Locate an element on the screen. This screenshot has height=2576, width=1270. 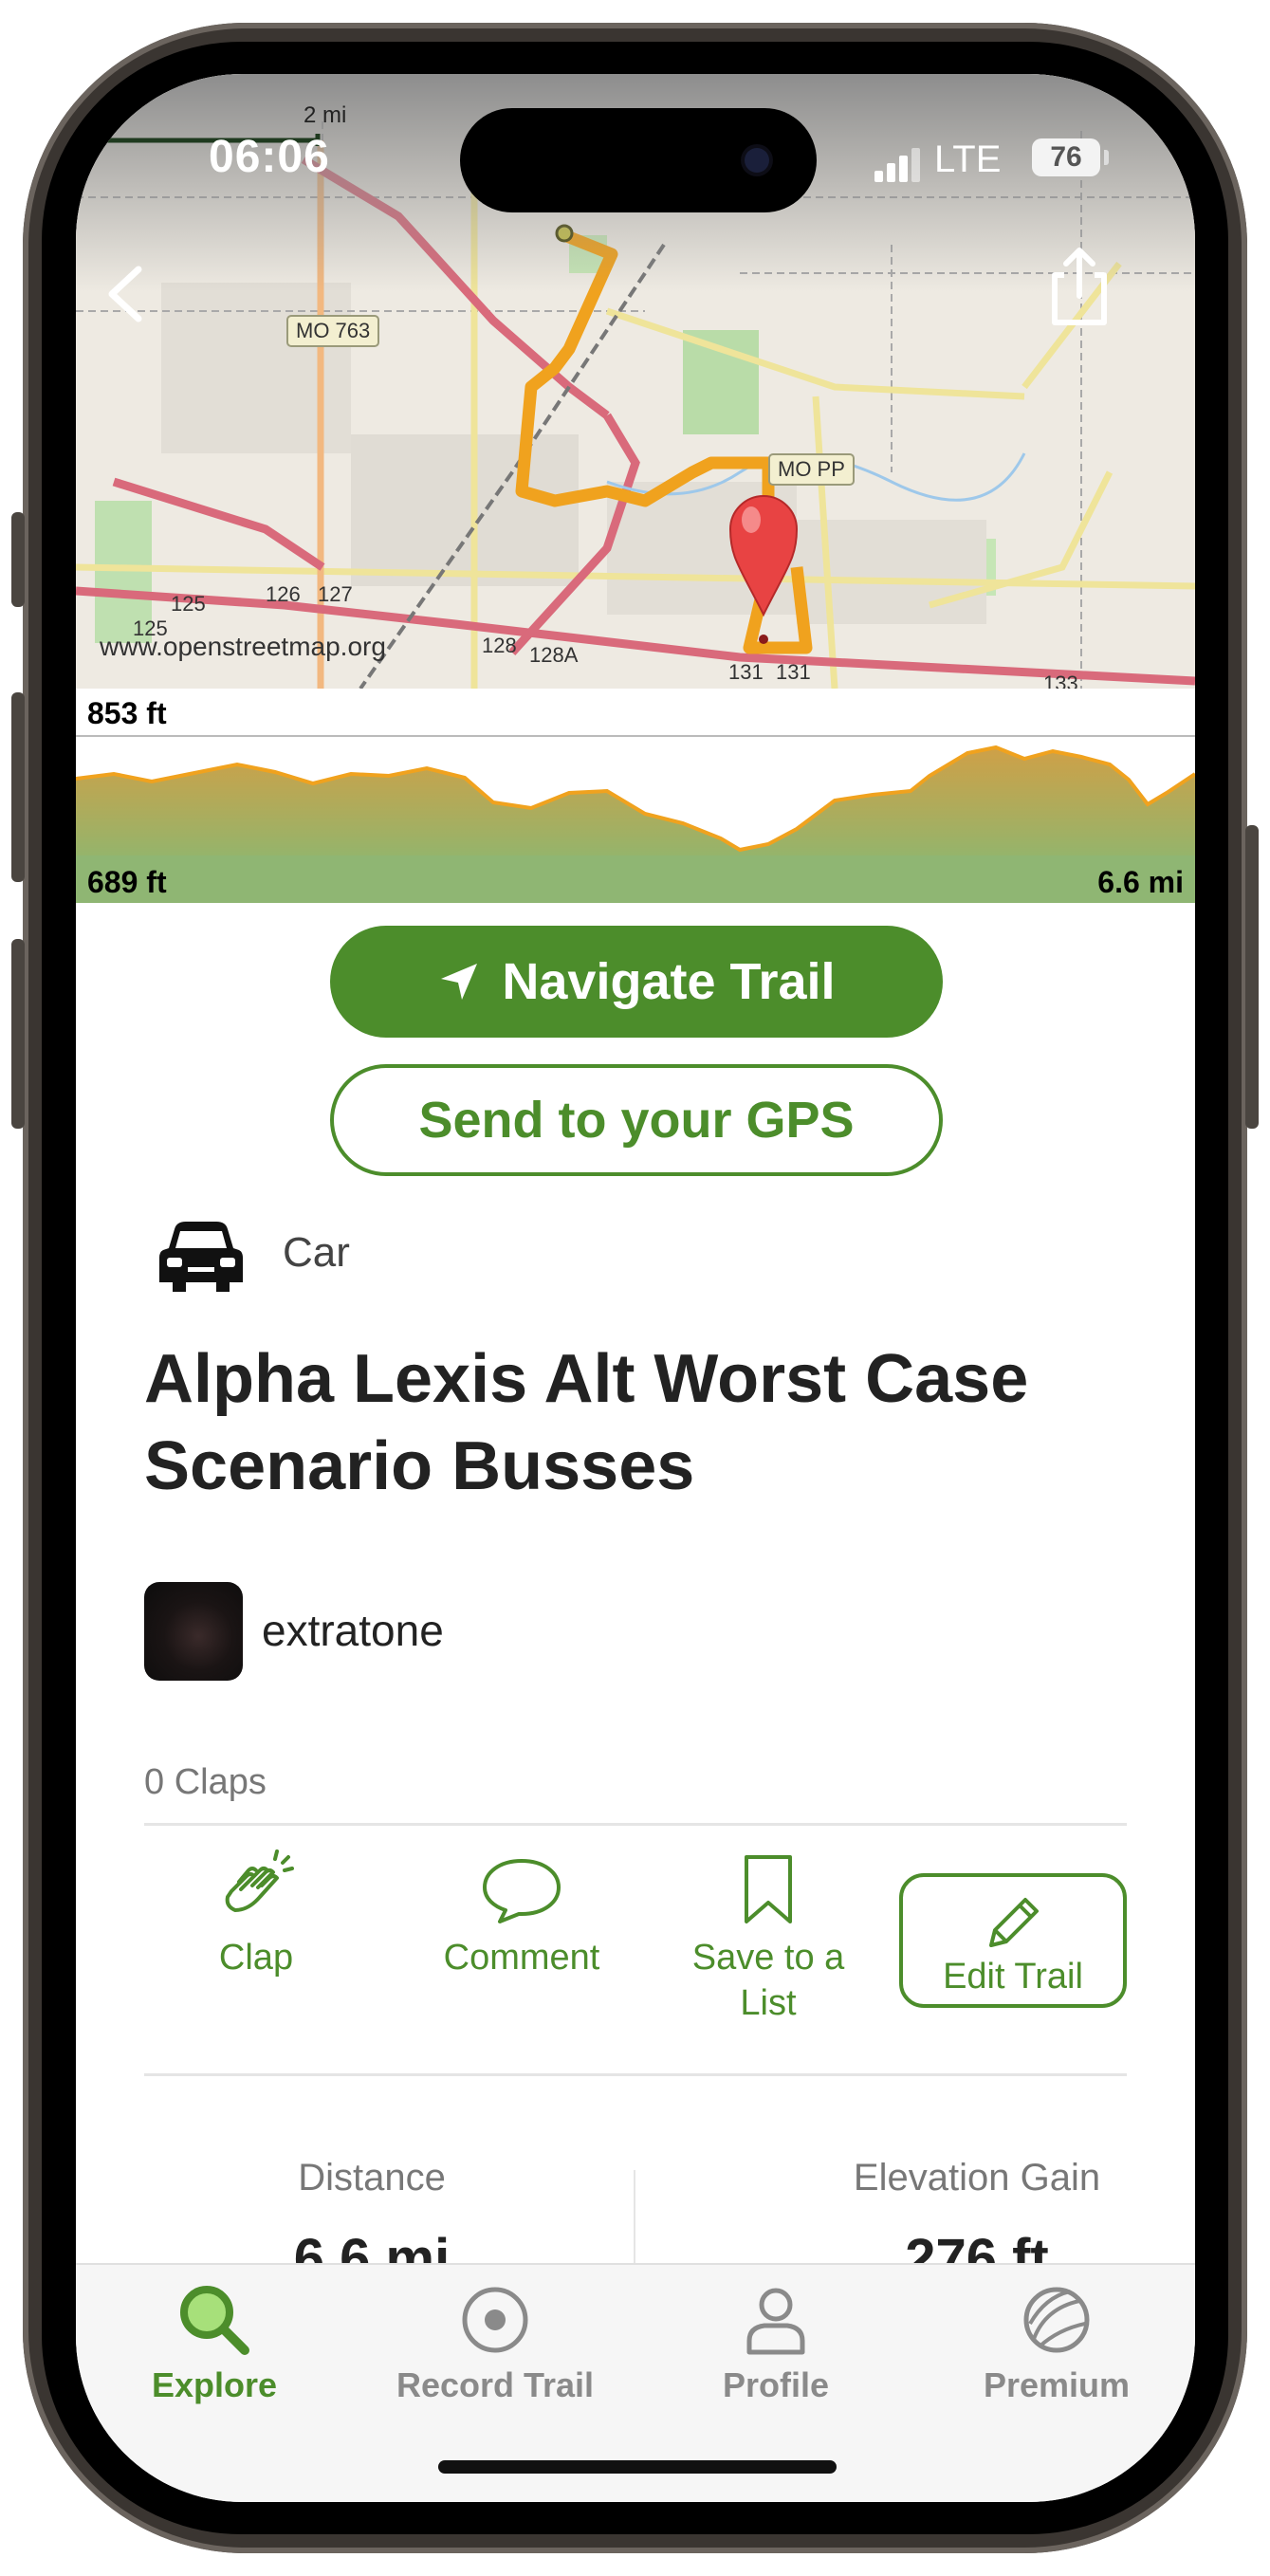
elevation-profile: 853 ft 689 ft 6.6 mi is located at coordinates (635, 796).